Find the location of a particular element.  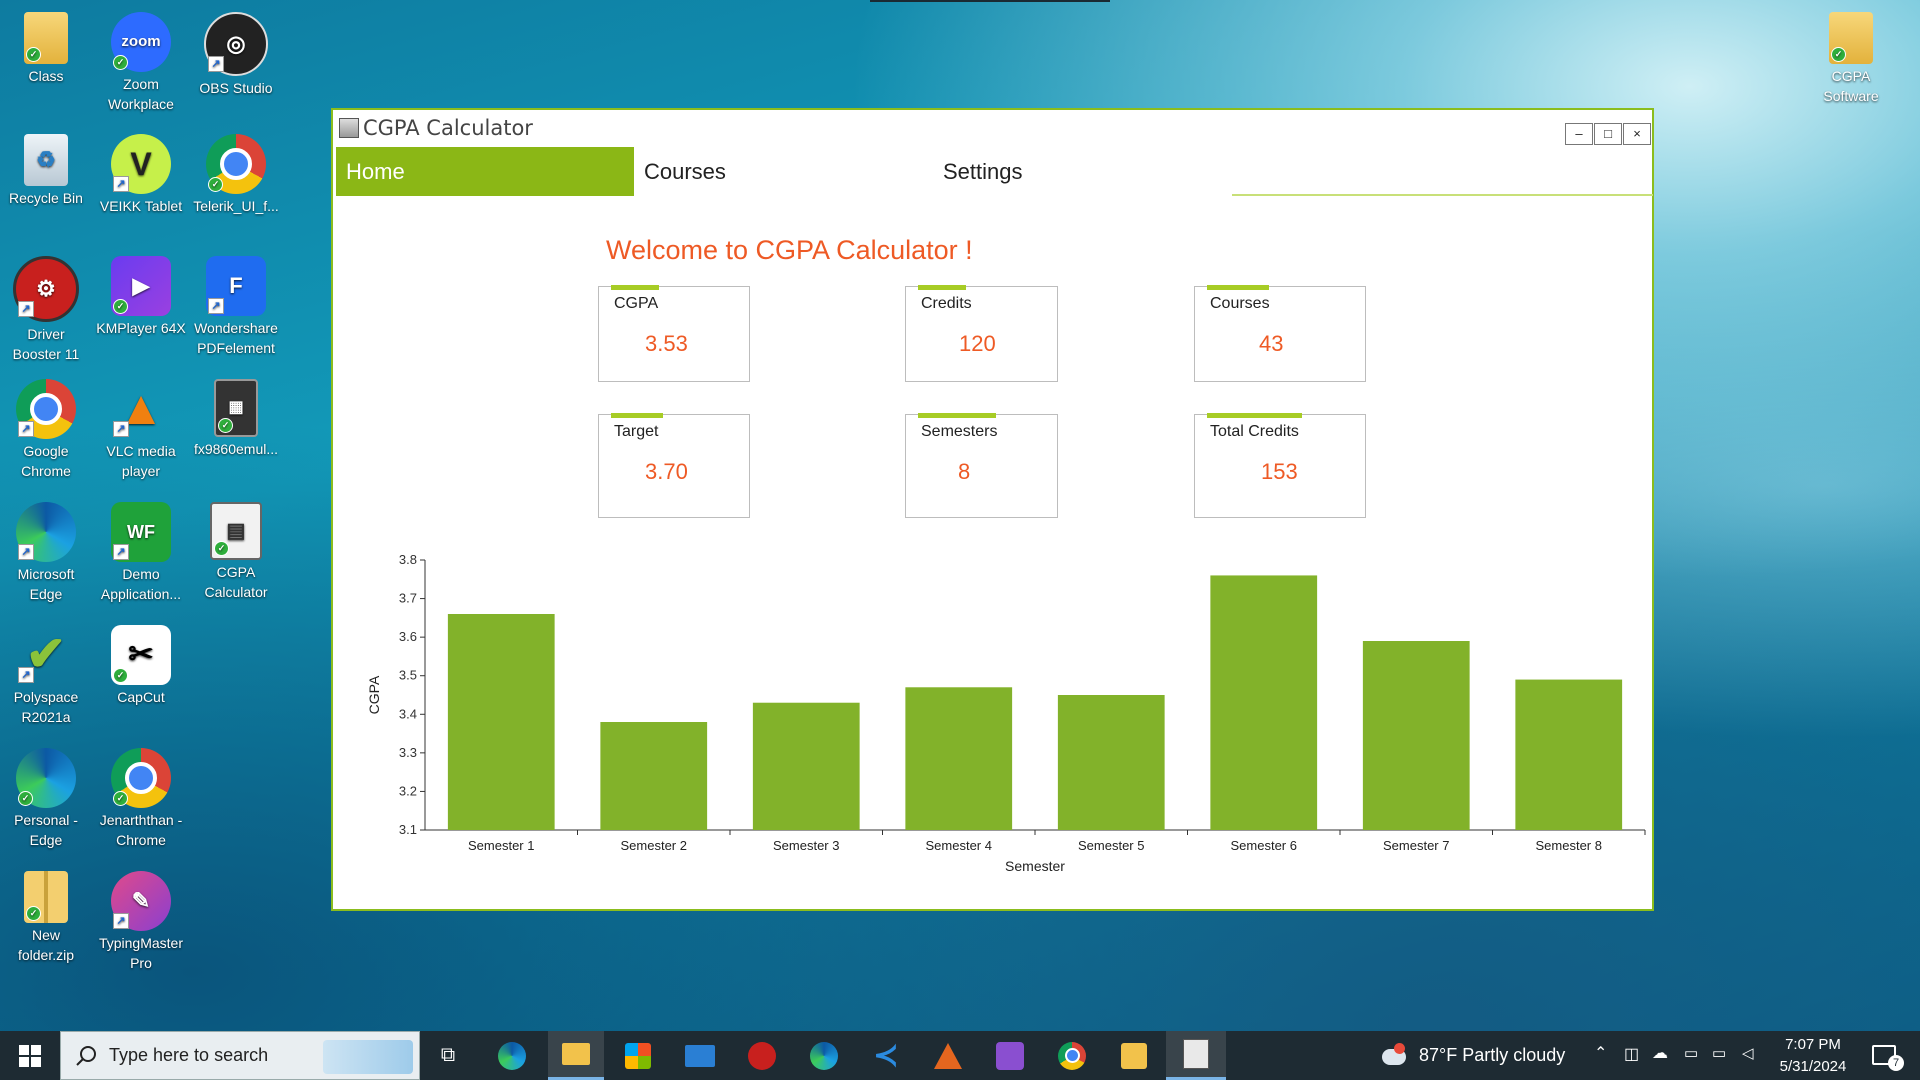

desktop-icon-cgpa-software: ✓ CGPA Software is located at coordinates (1851, 56).